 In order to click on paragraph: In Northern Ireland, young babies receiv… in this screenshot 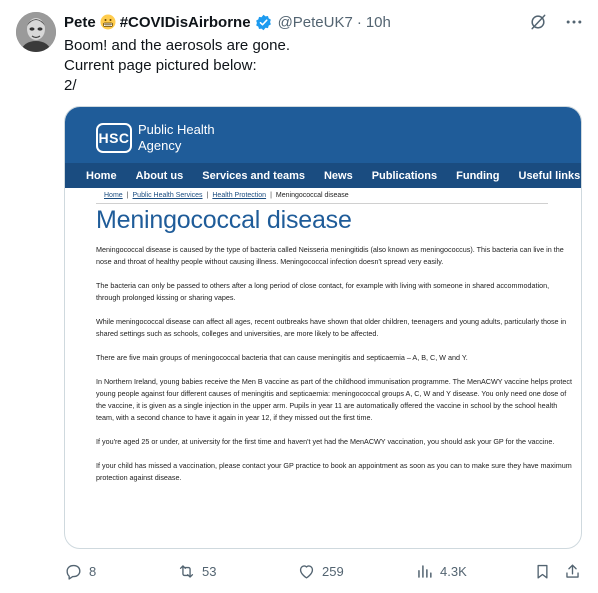, I will do `click(334, 399)`.